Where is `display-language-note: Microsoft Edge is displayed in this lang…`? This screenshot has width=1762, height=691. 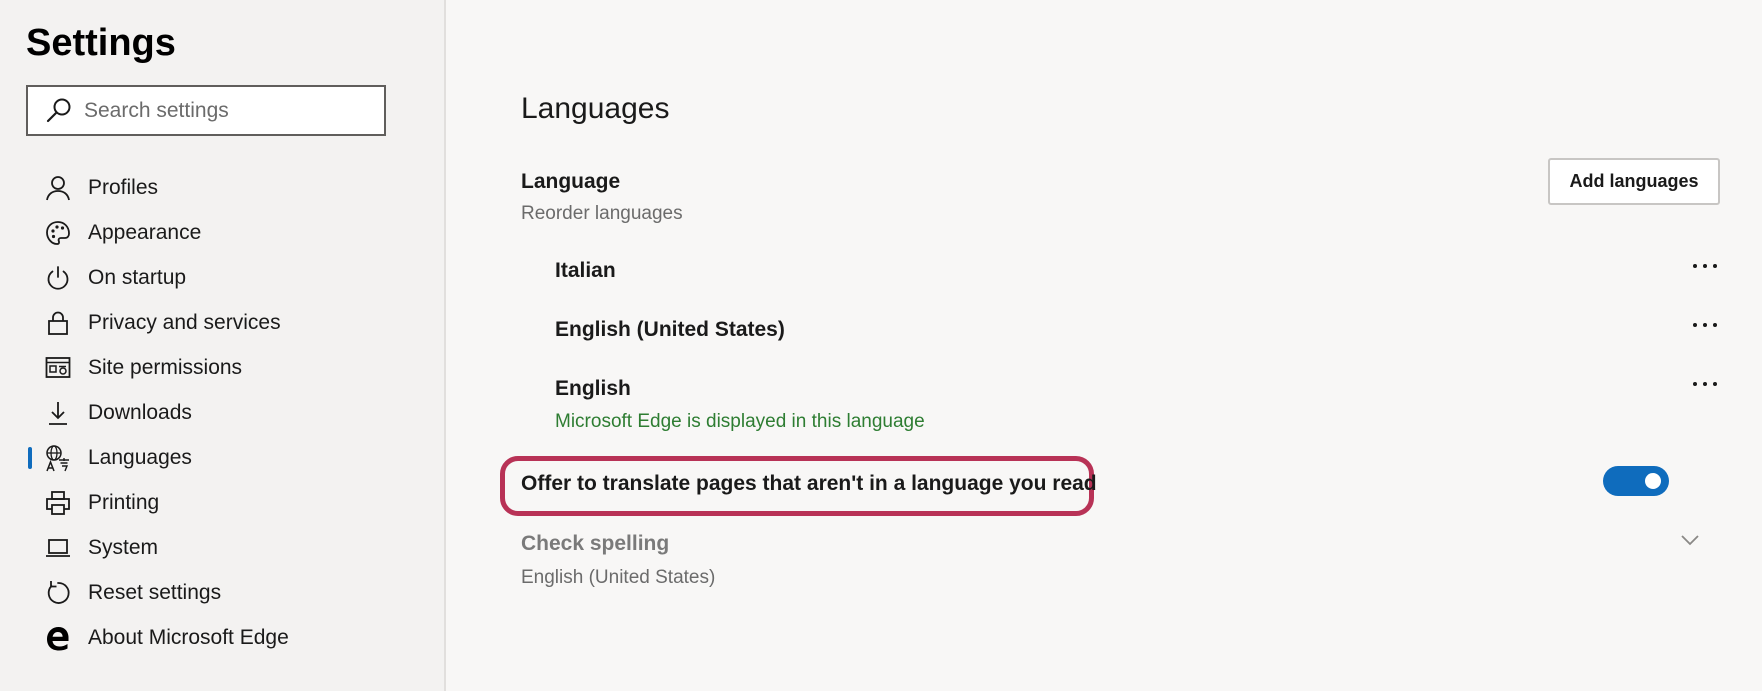 display-language-note: Microsoft Edge is displayed in this lang… is located at coordinates (740, 421).